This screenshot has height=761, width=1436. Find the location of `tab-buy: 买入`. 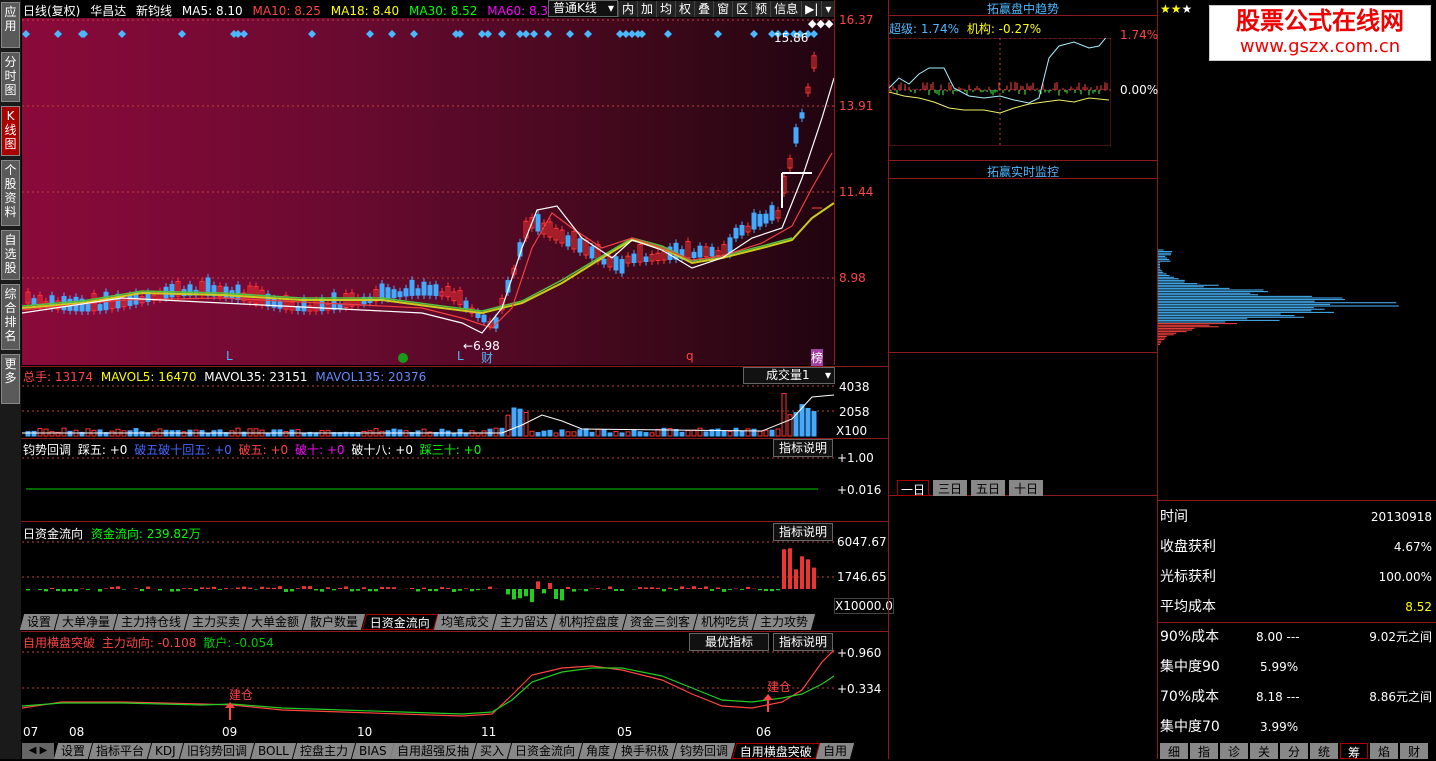

tab-buy: 买入 is located at coordinates (492, 751).